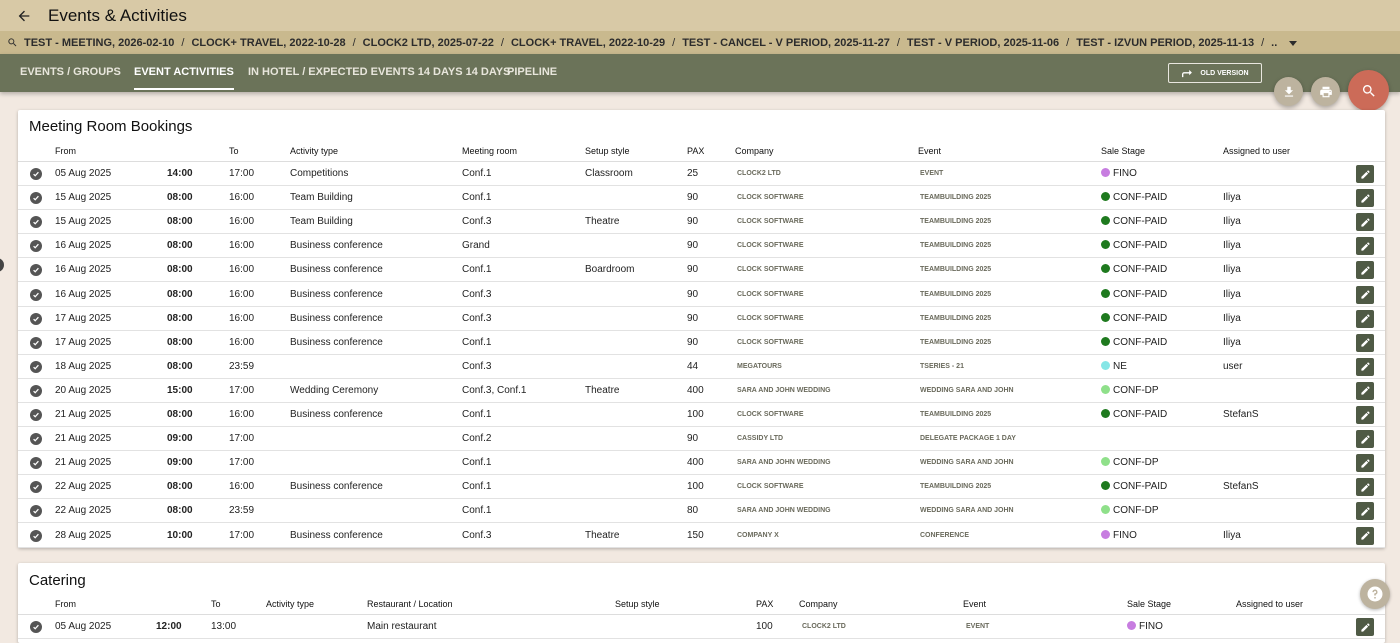 This screenshot has height=643, width=1400. Describe the element at coordinates (2, 265) in the screenshot. I see `side-drawer-handle` at that location.